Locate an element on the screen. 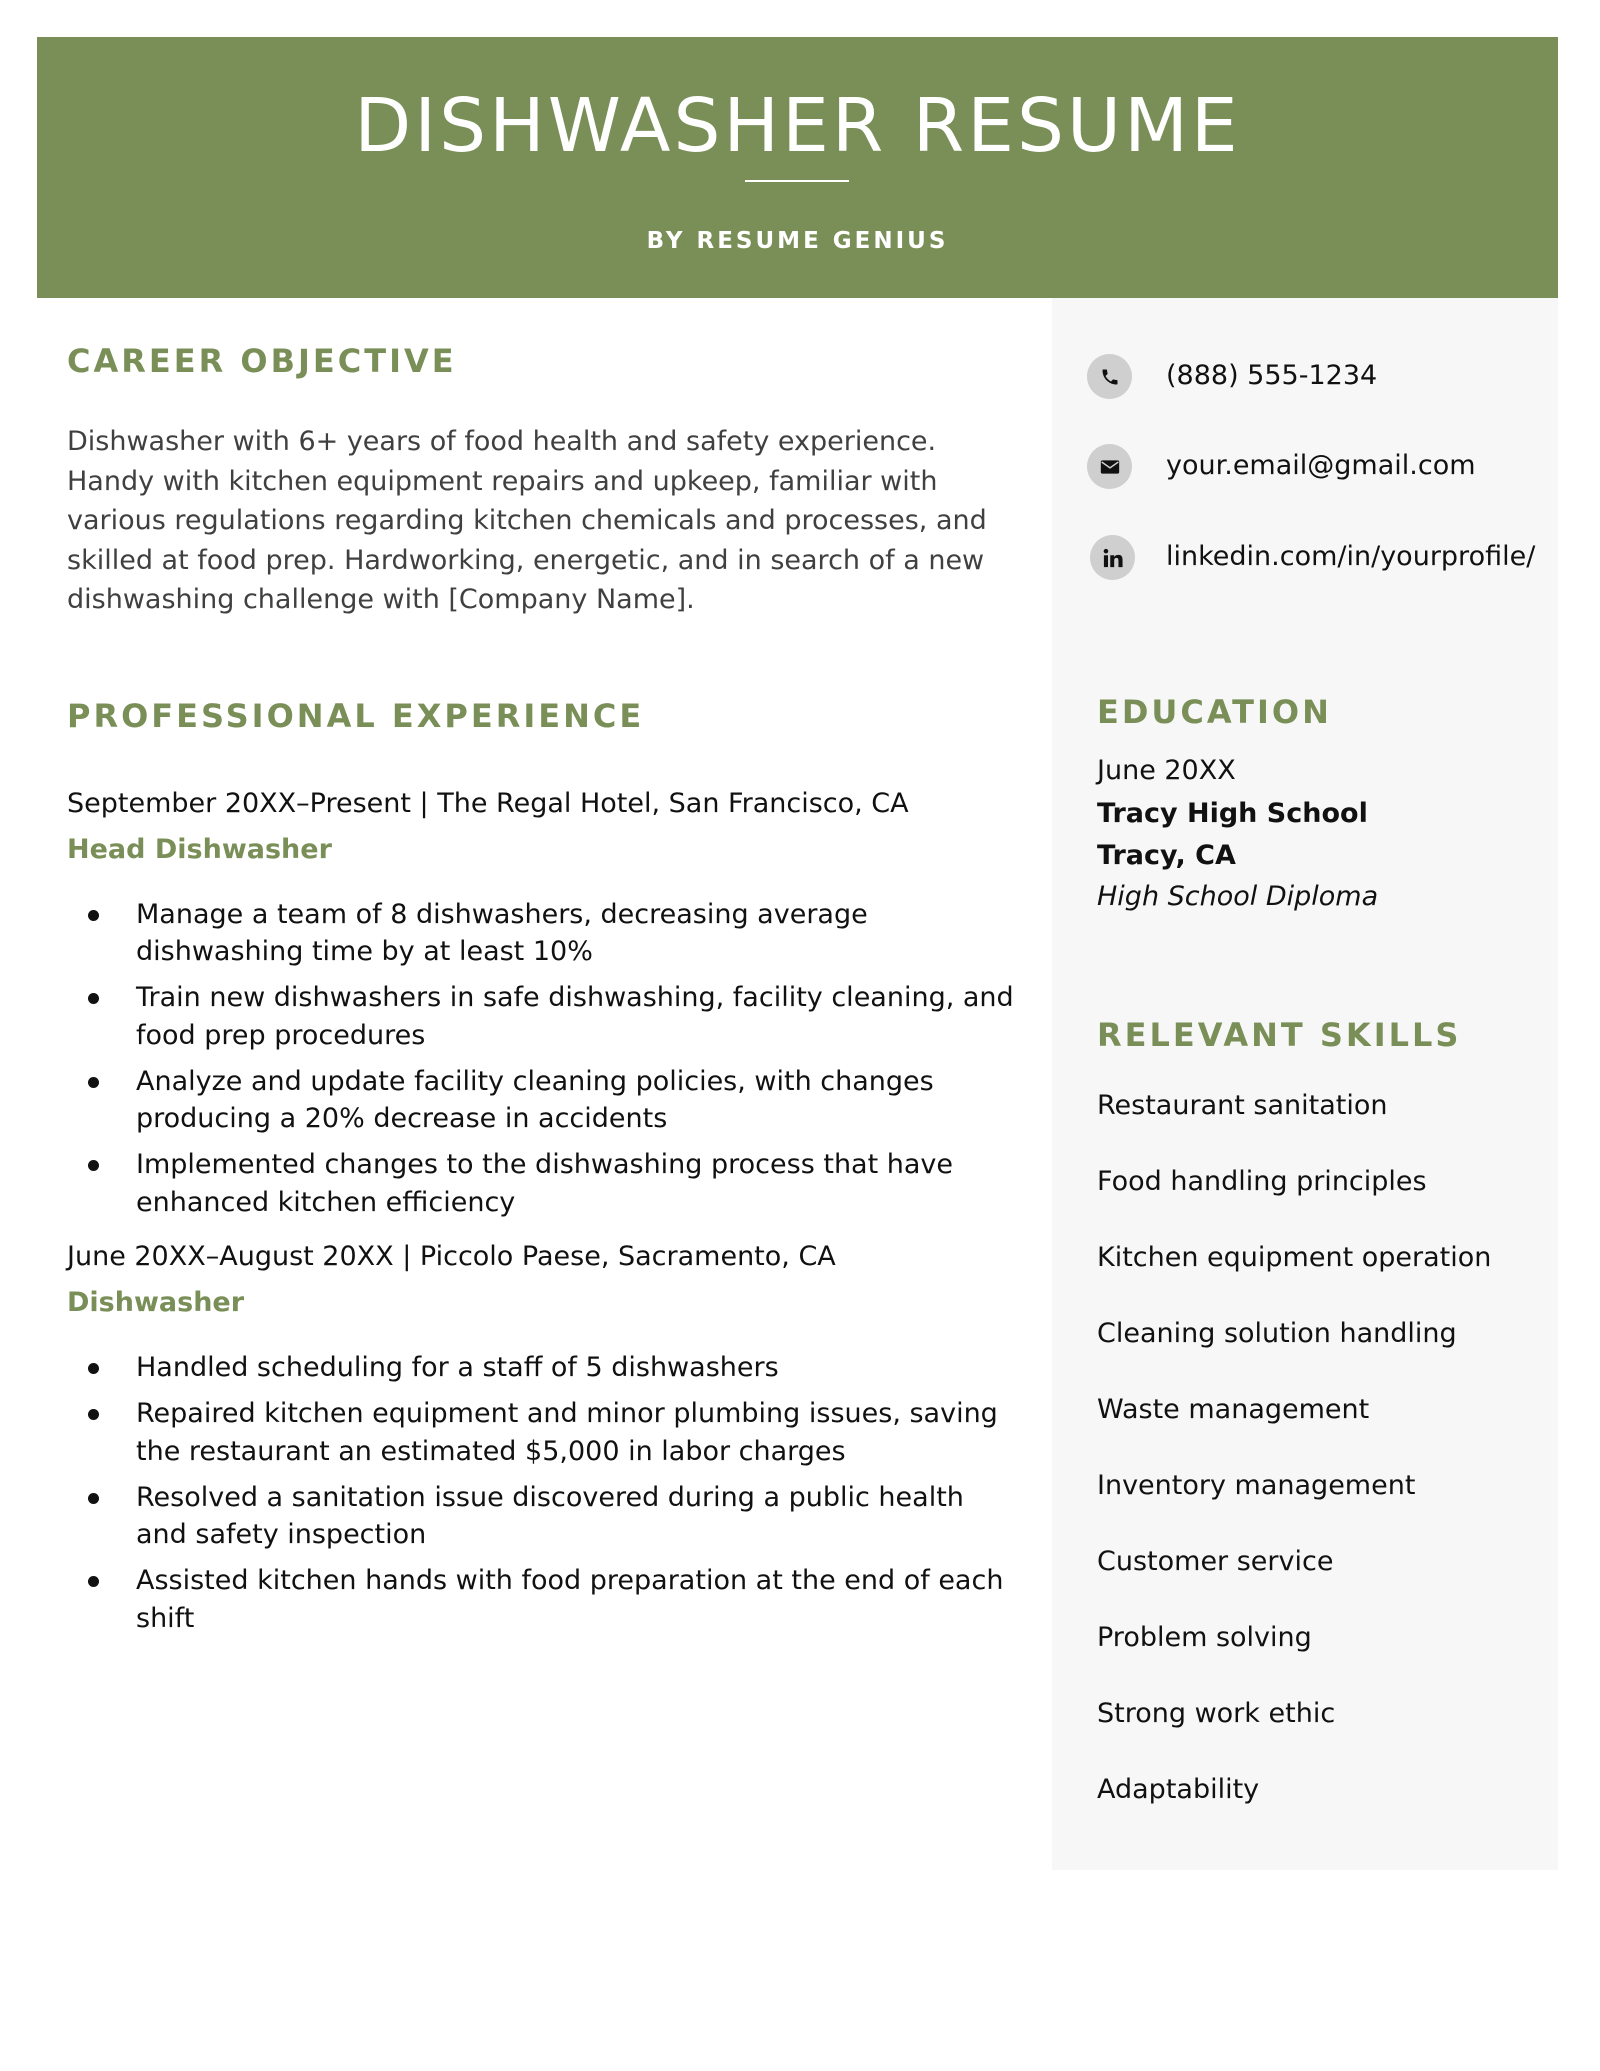  contact-email: your.email@gmail.com is located at coordinates (1317, 467).